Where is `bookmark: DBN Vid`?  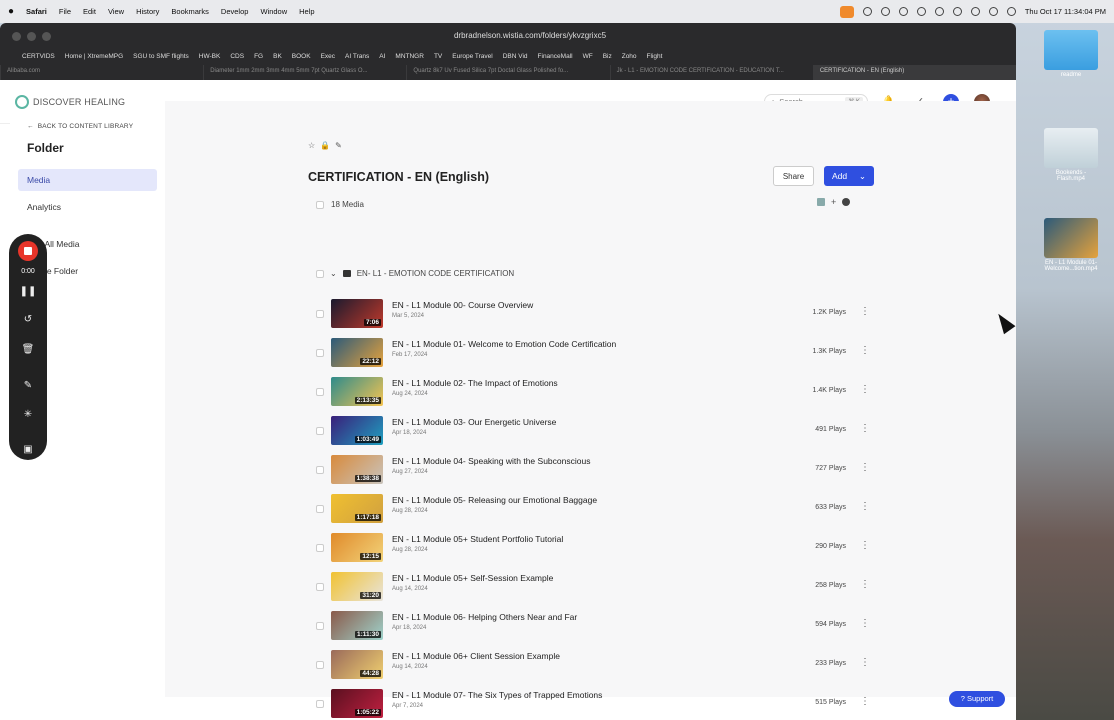
bookmark: DBN Vid is located at coordinates (515, 56).